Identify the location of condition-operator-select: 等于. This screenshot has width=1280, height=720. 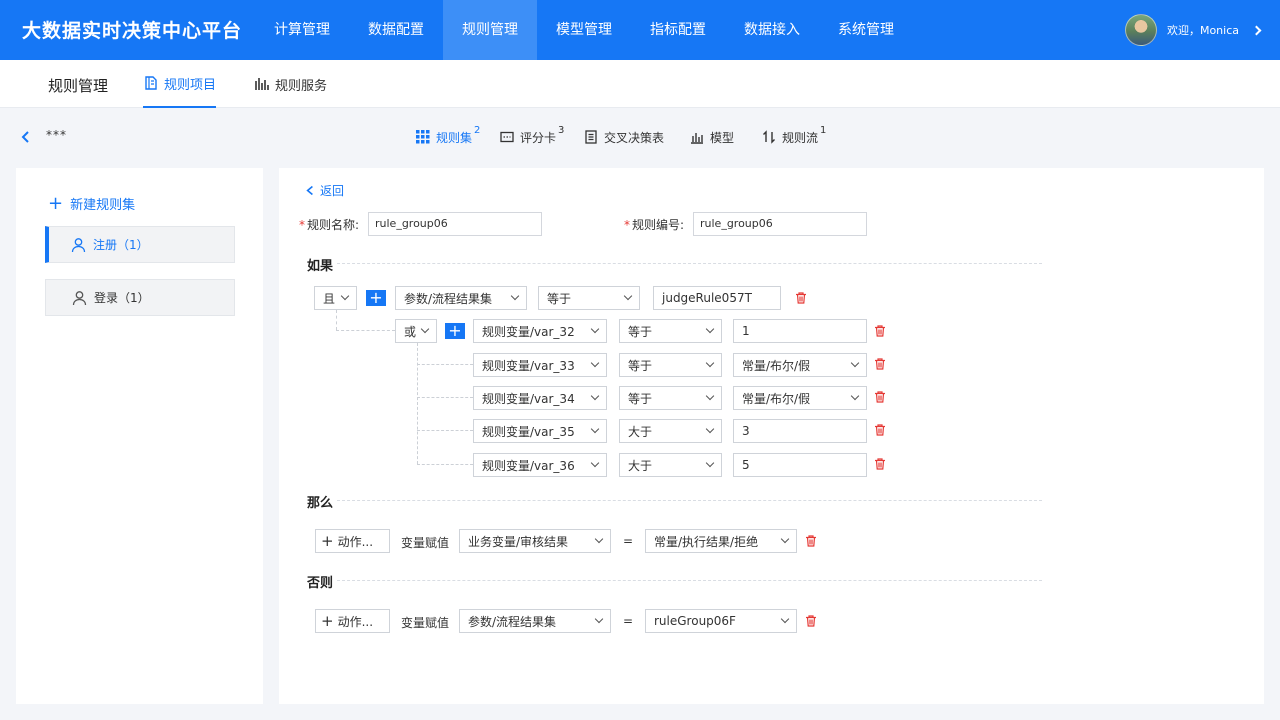
(589, 298).